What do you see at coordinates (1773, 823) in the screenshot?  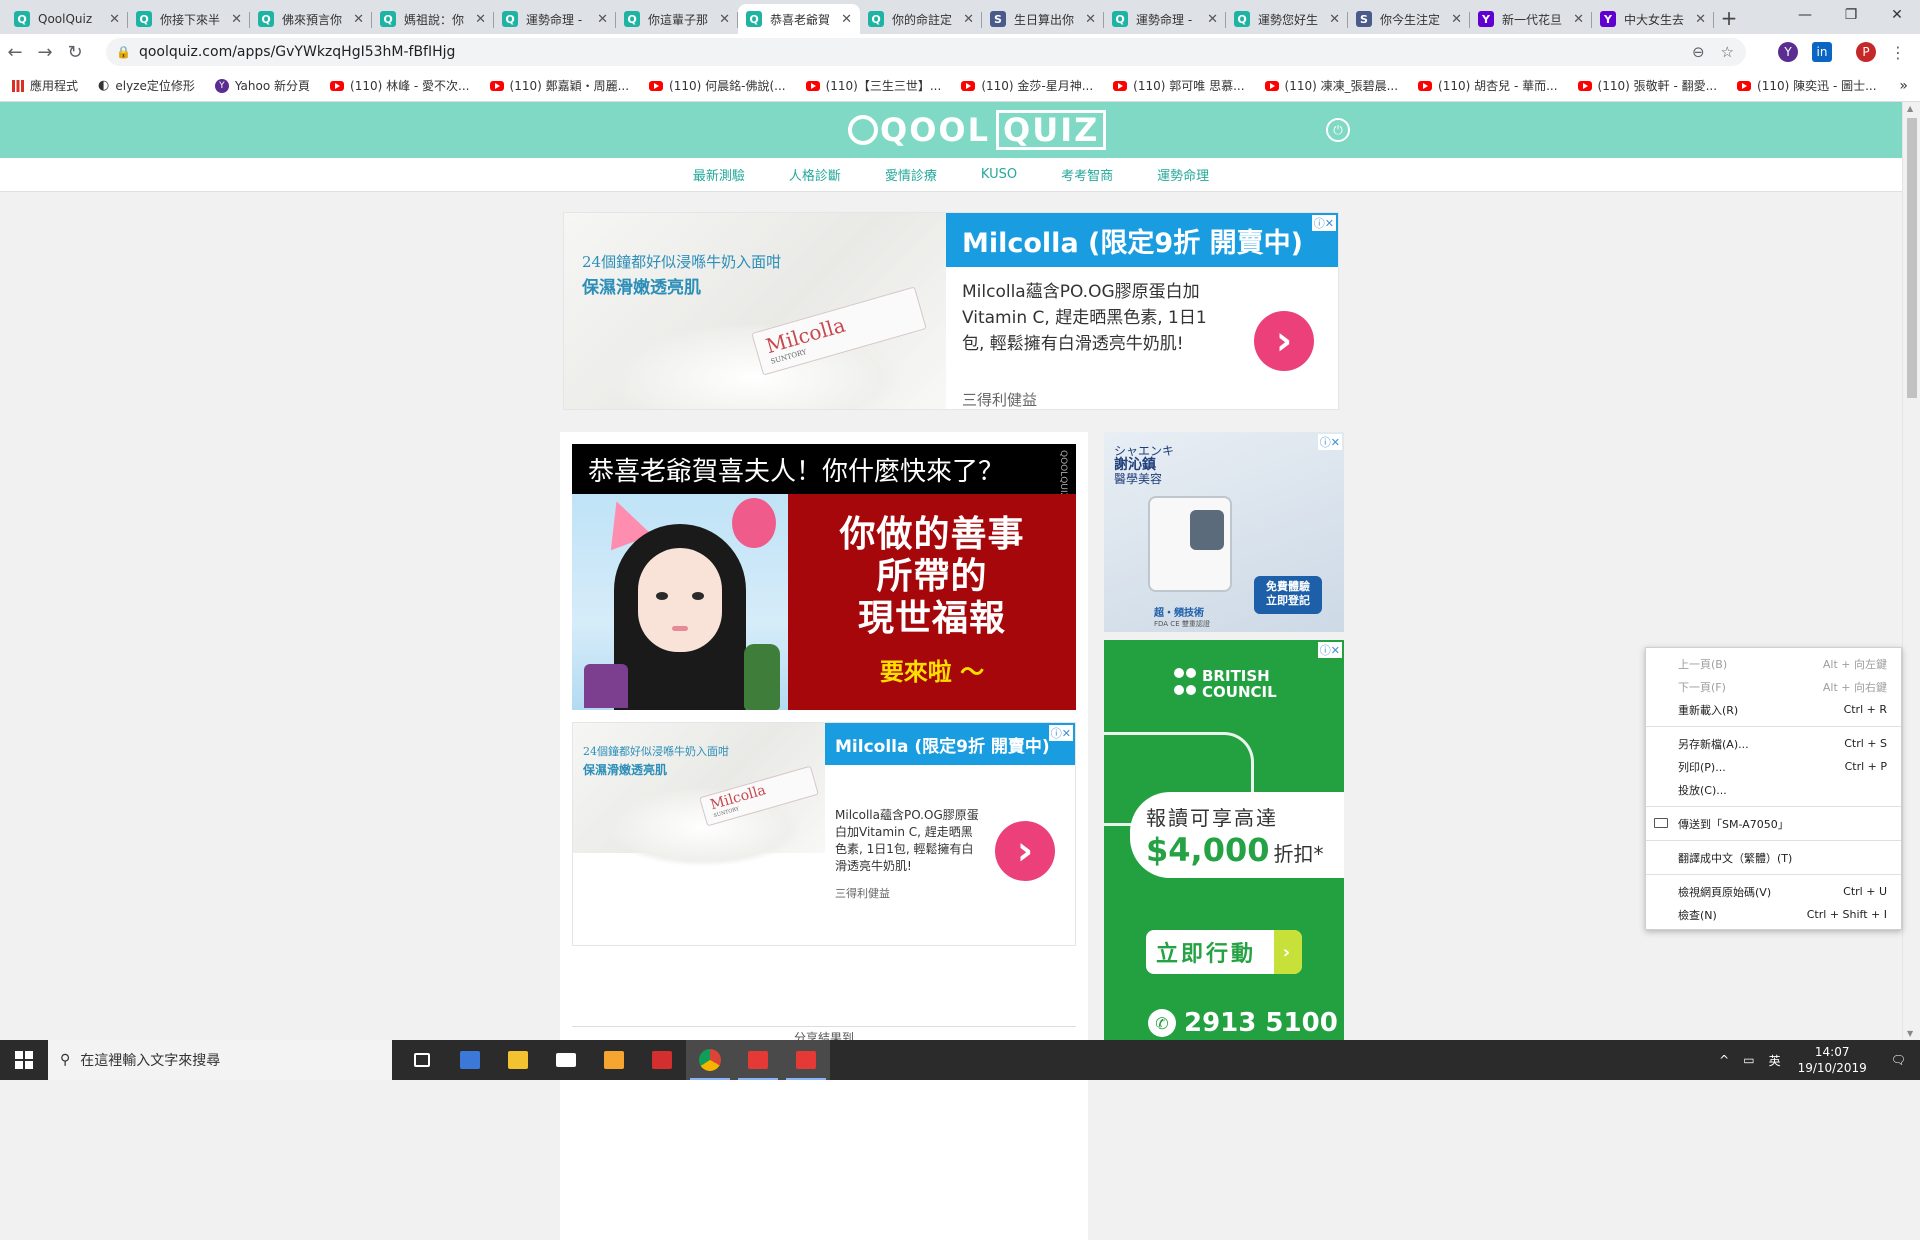 I see `context-menu-item: 傳送到「SM-A7050」` at bounding box center [1773, 823].